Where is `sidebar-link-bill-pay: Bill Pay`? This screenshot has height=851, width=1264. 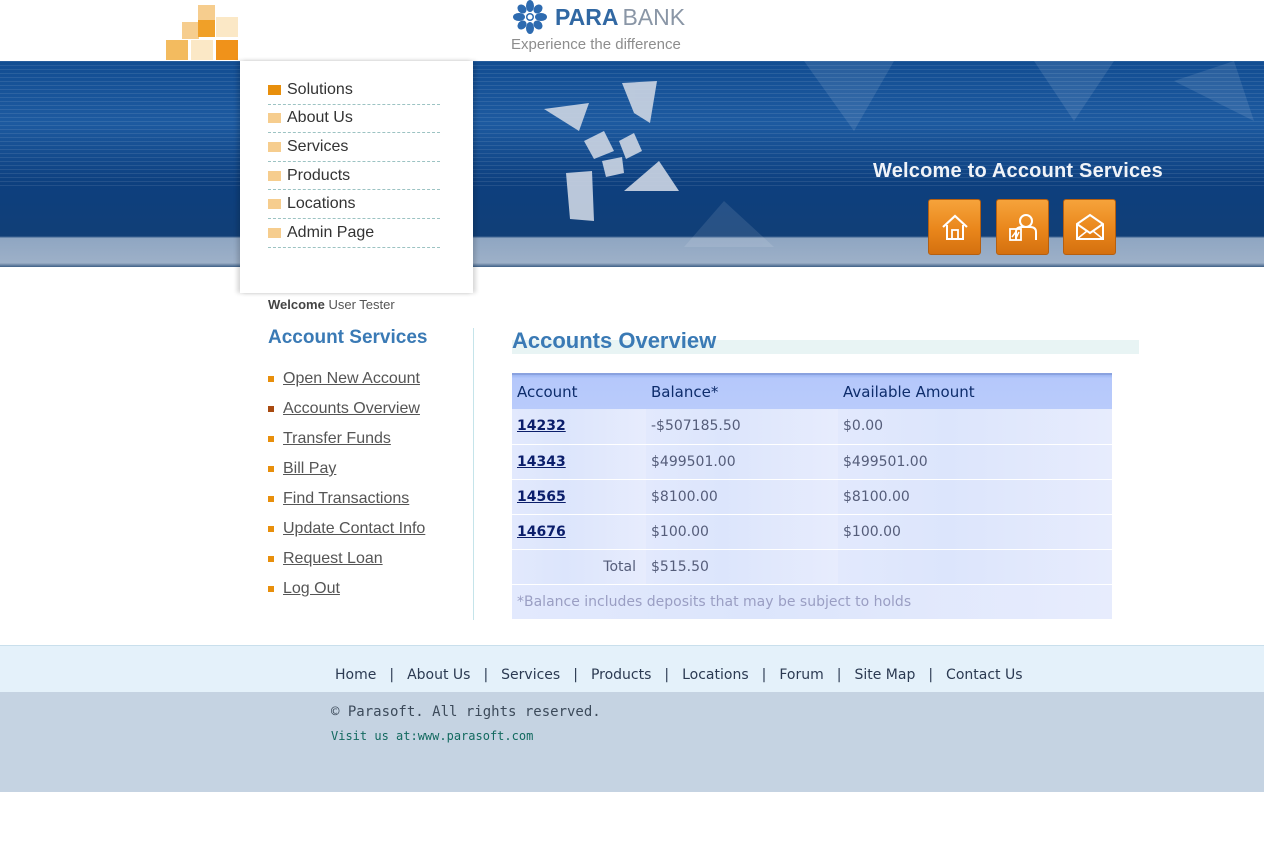 sidebar-link-bill-pay: Bill Pay is located at coordinates (346, 469).